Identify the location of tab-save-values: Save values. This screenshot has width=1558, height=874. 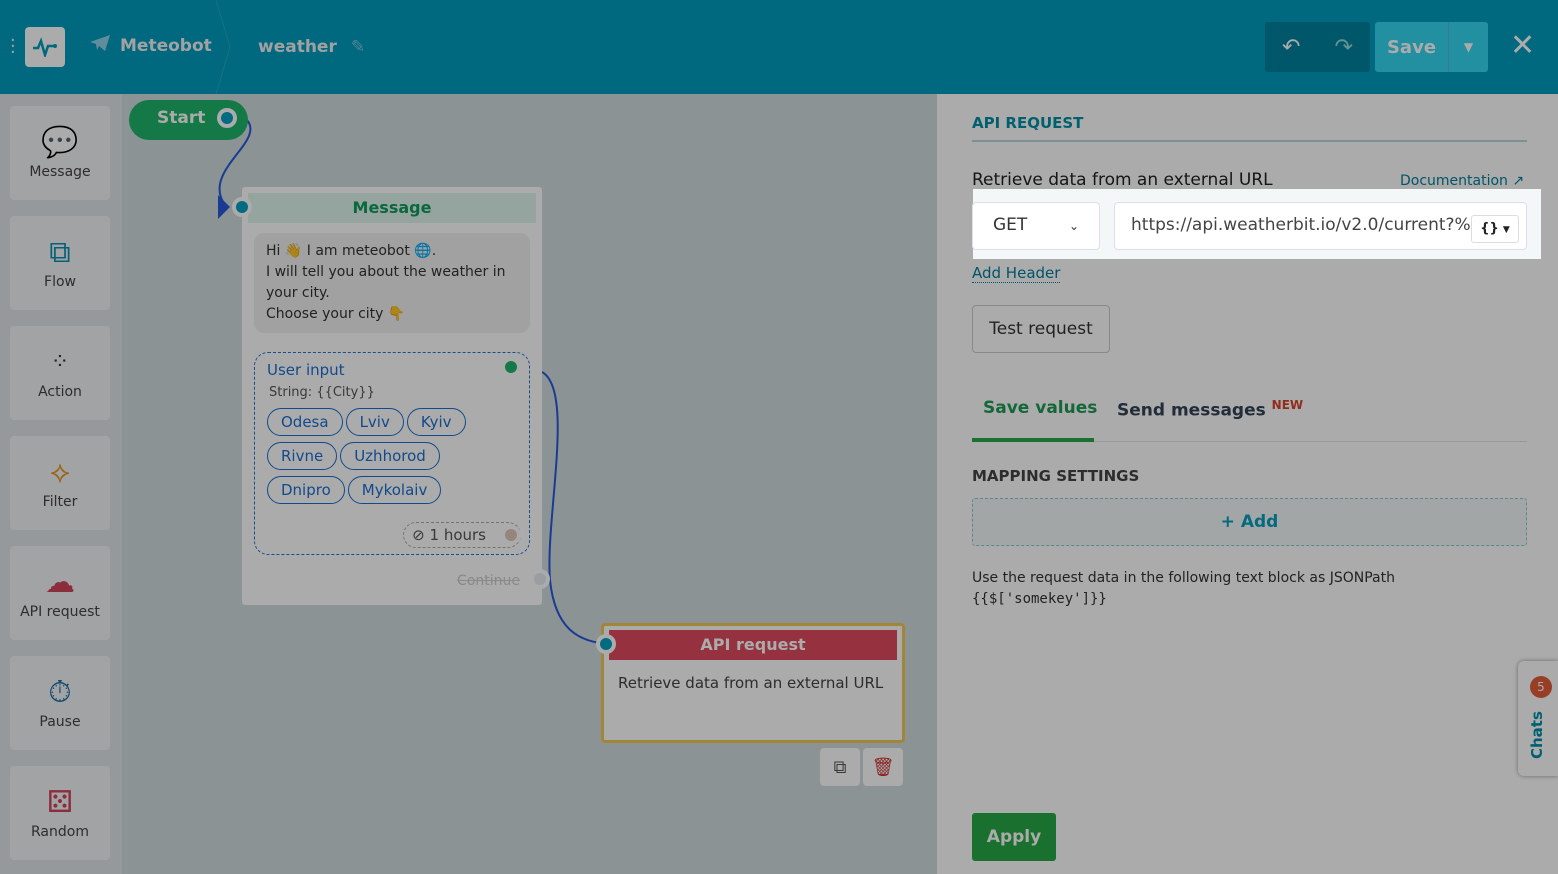
(1040, 408).